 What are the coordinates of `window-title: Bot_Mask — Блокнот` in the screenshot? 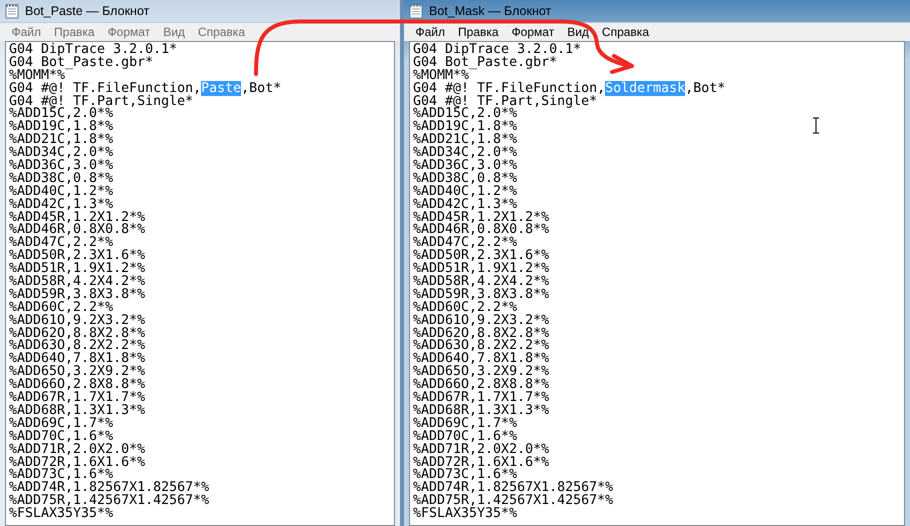 It's located at (490, 11).